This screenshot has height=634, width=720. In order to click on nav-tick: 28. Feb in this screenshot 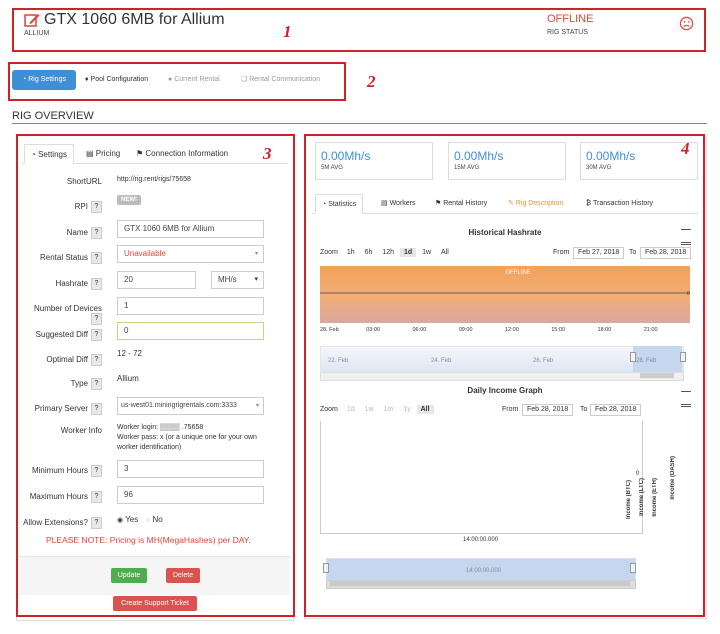, I will do `click(646, 361)`.